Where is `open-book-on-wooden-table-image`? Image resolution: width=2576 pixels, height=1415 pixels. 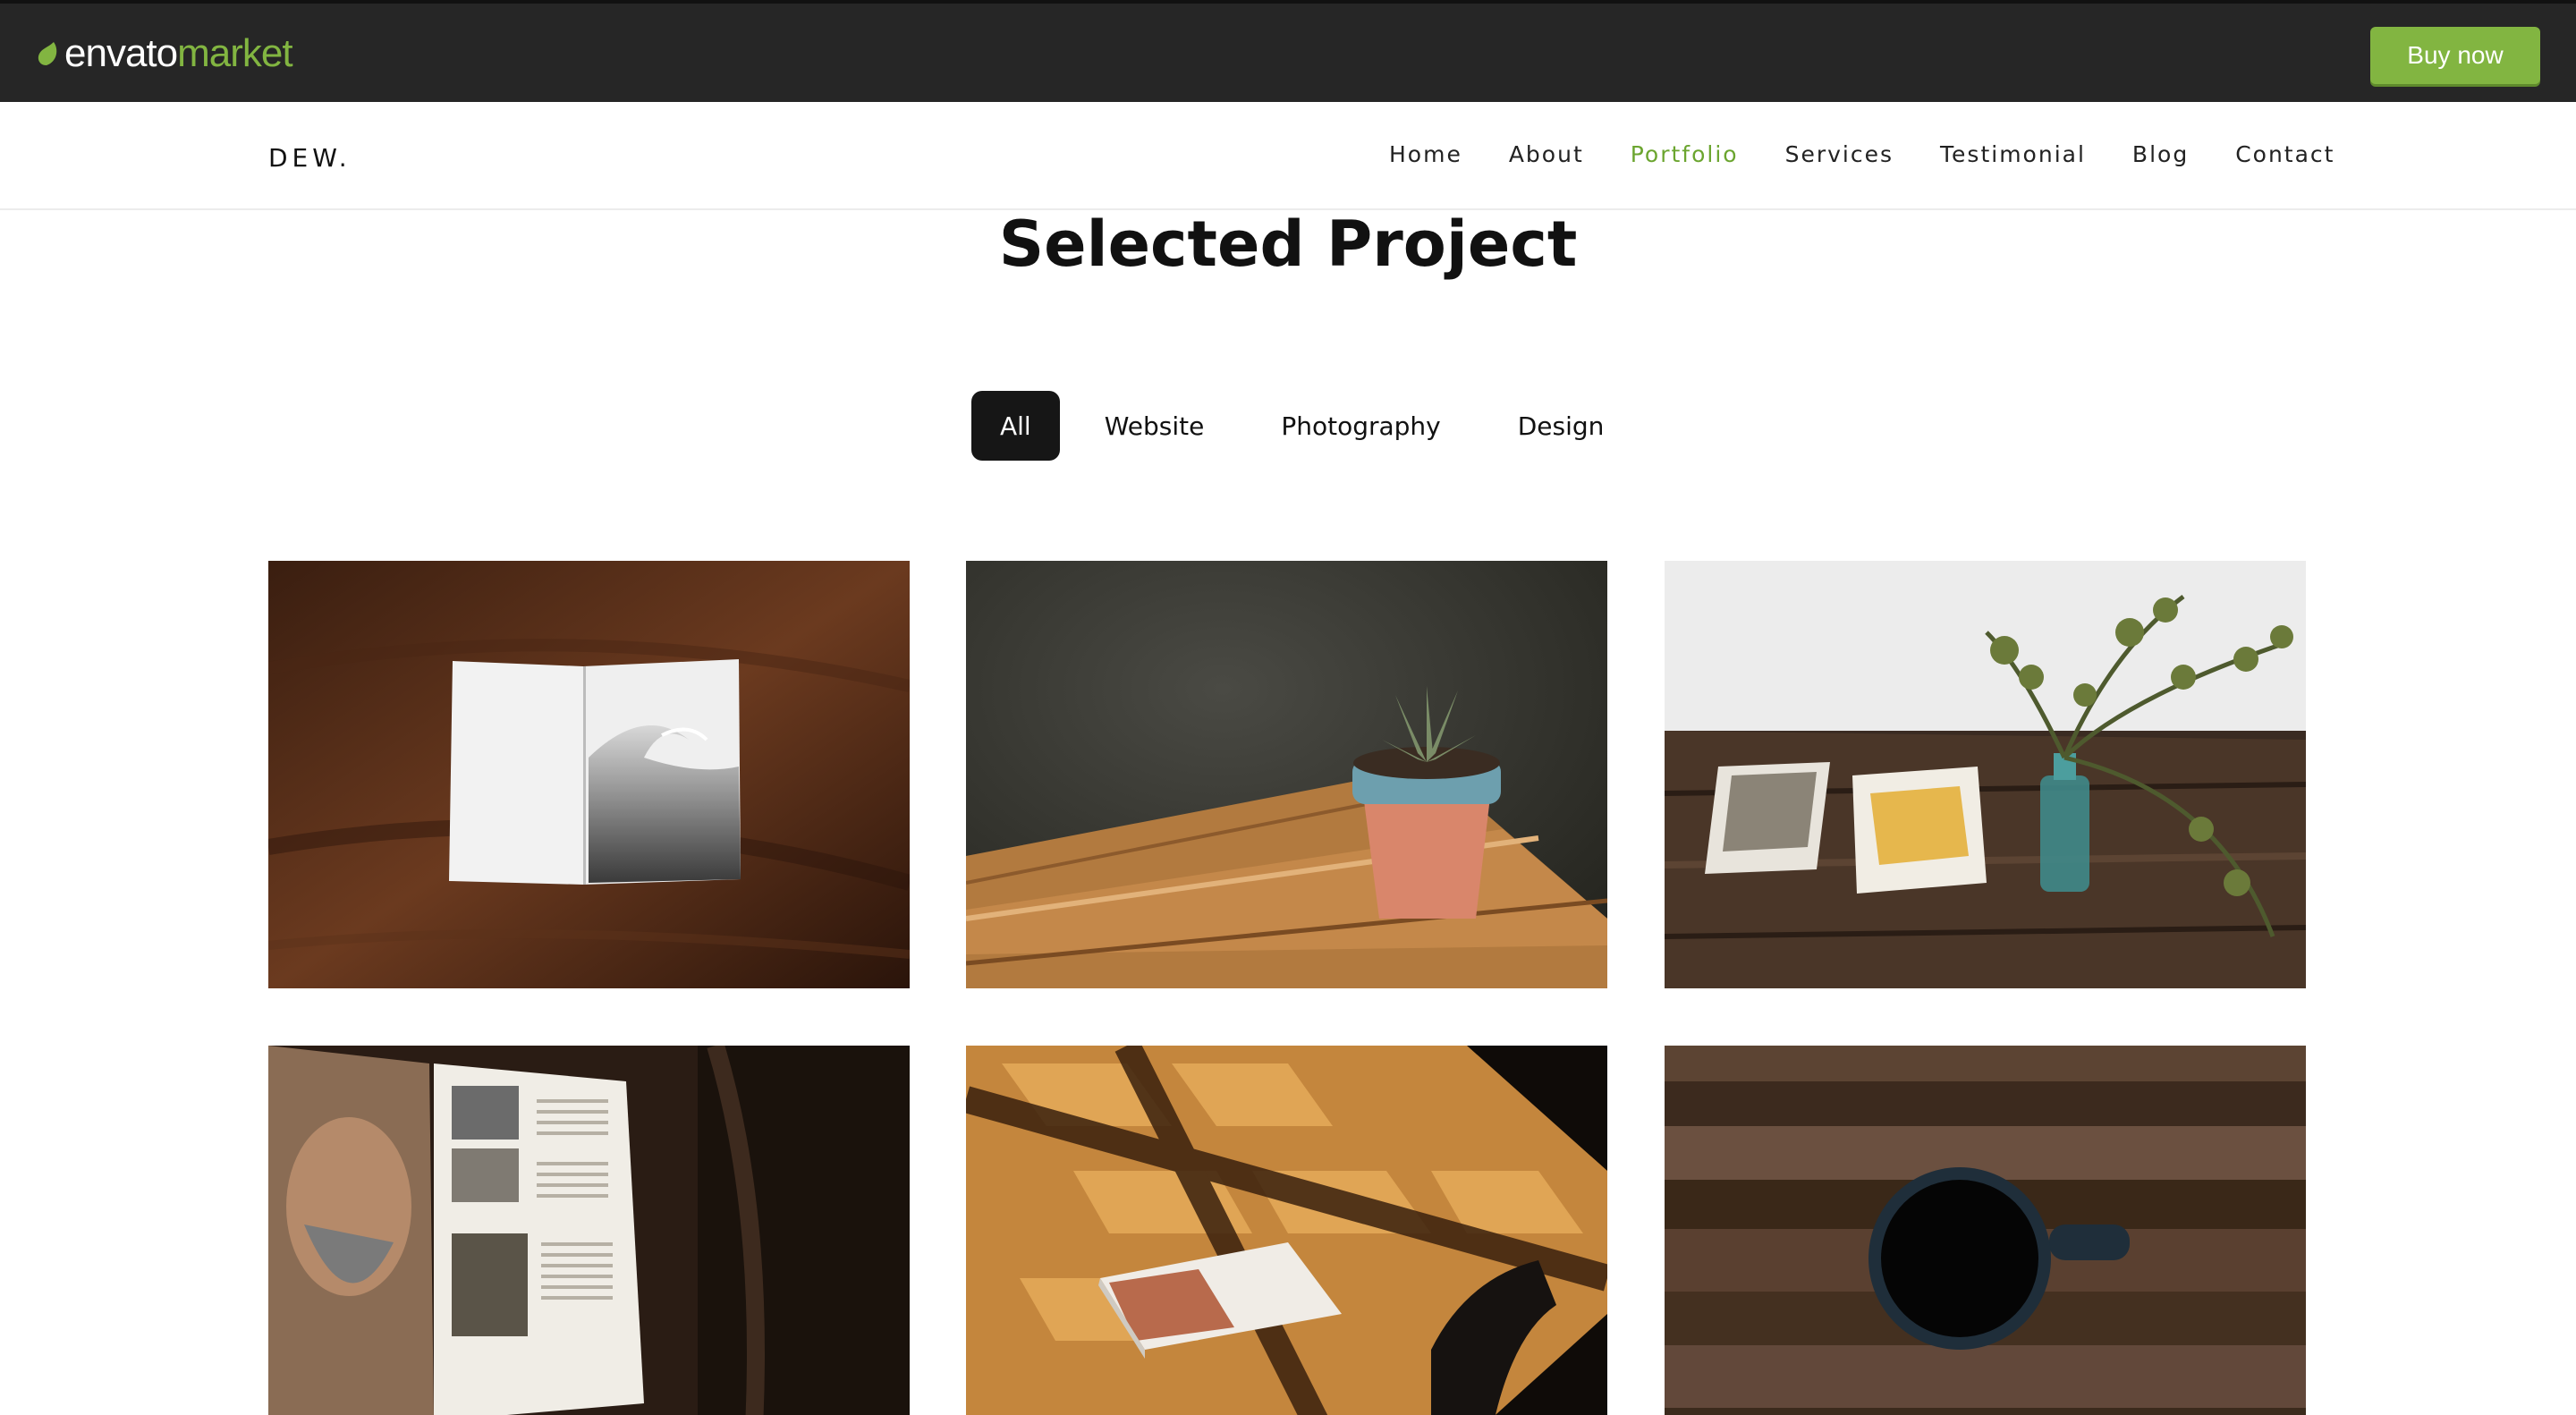
open-book-on-wooden-table-image is located at coordinates (589, 775).